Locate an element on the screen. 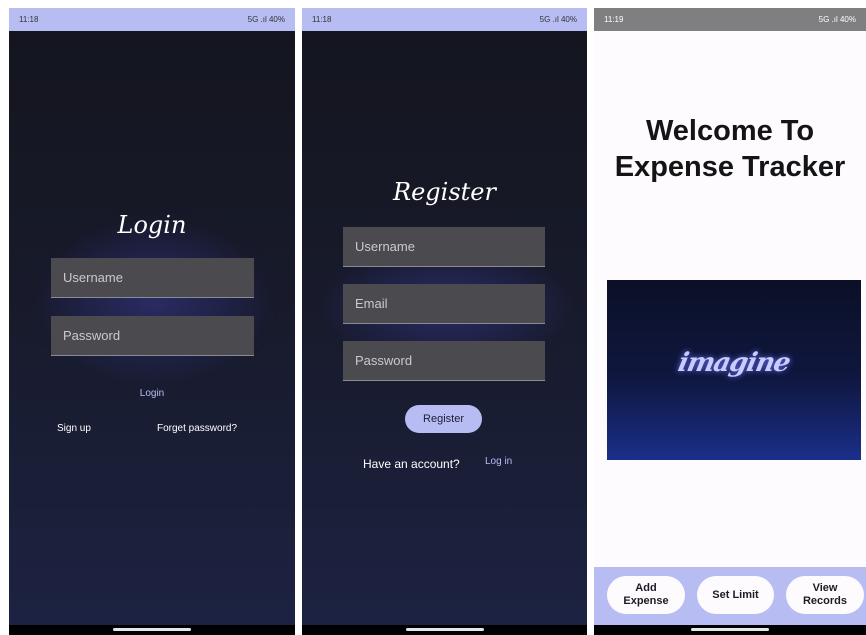  add-expense-label-1: Add is located at coordinates (646, 588).